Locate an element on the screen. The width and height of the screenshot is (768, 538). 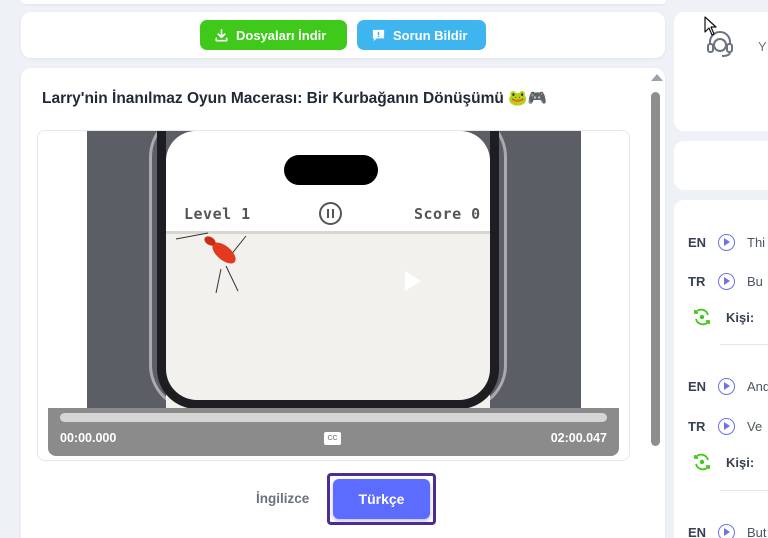
transcript-line: EN But is located at coordinates (727, 530).